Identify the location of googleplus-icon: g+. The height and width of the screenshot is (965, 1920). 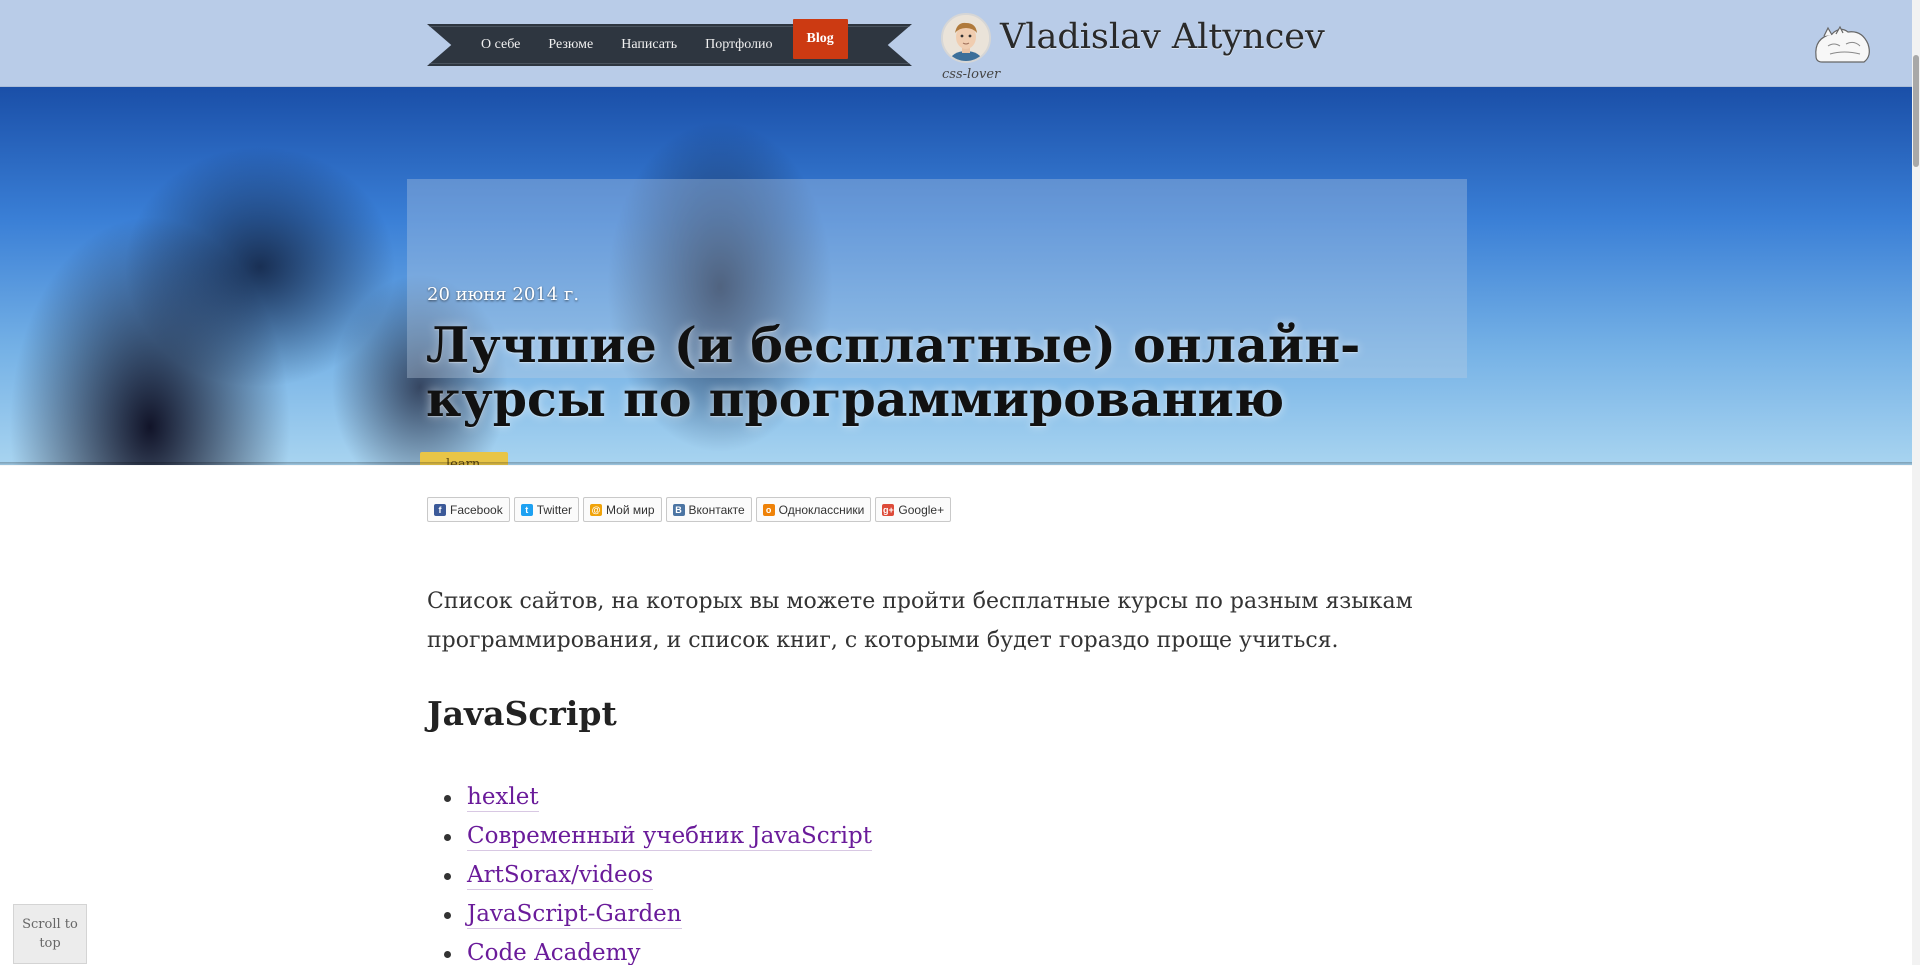
(888, 509).